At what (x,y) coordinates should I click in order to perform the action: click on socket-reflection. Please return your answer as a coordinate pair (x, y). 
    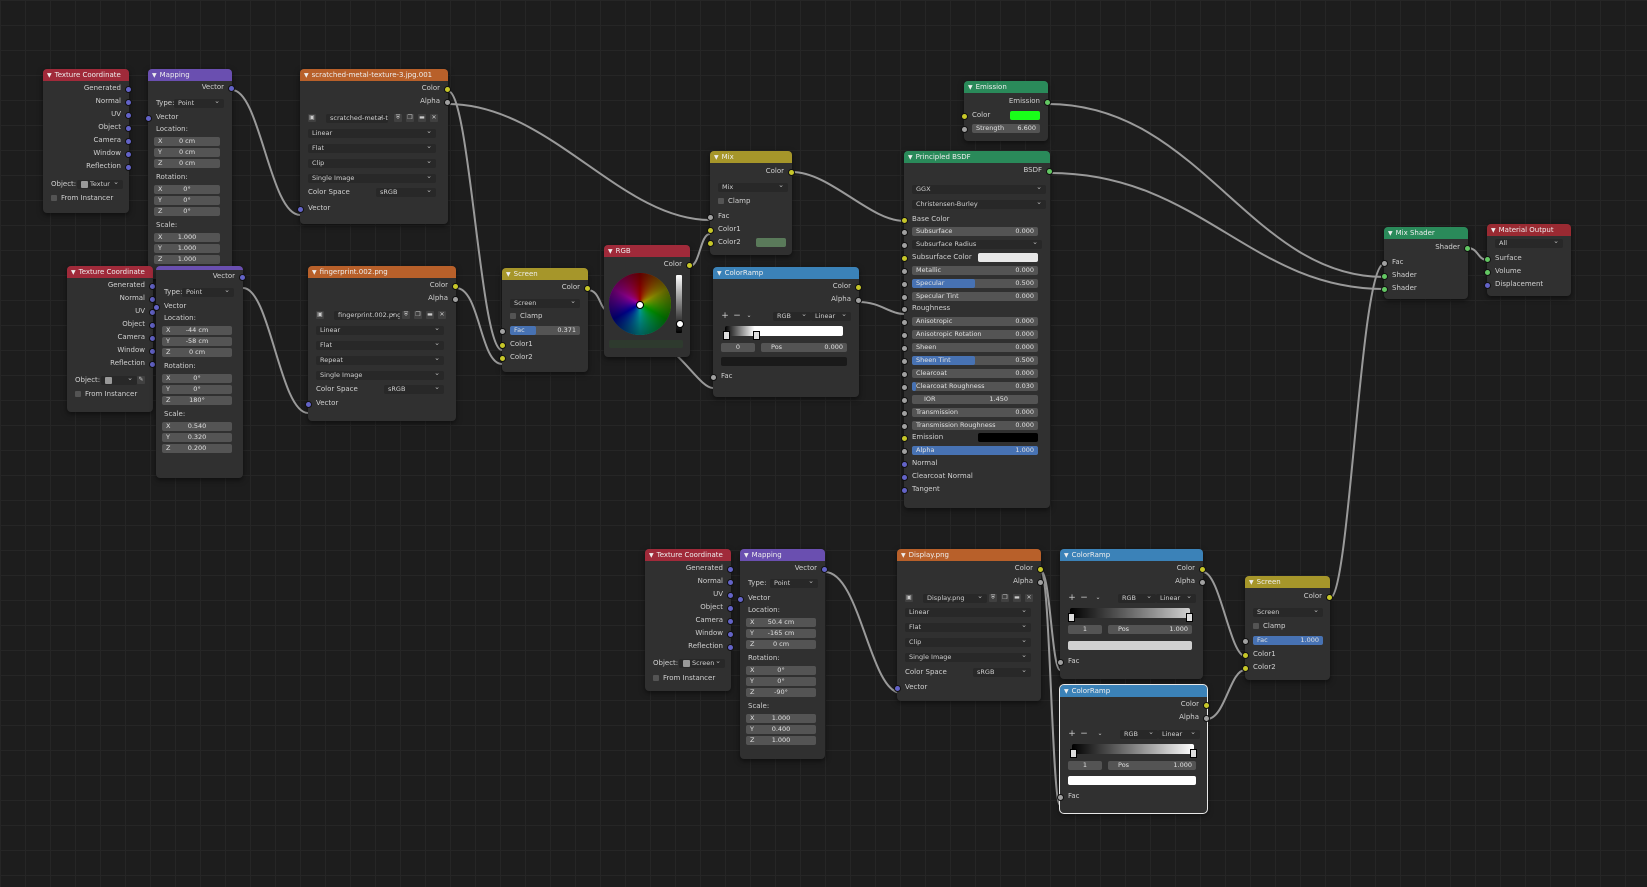
    Looking at the image, I should click on (152, 364).